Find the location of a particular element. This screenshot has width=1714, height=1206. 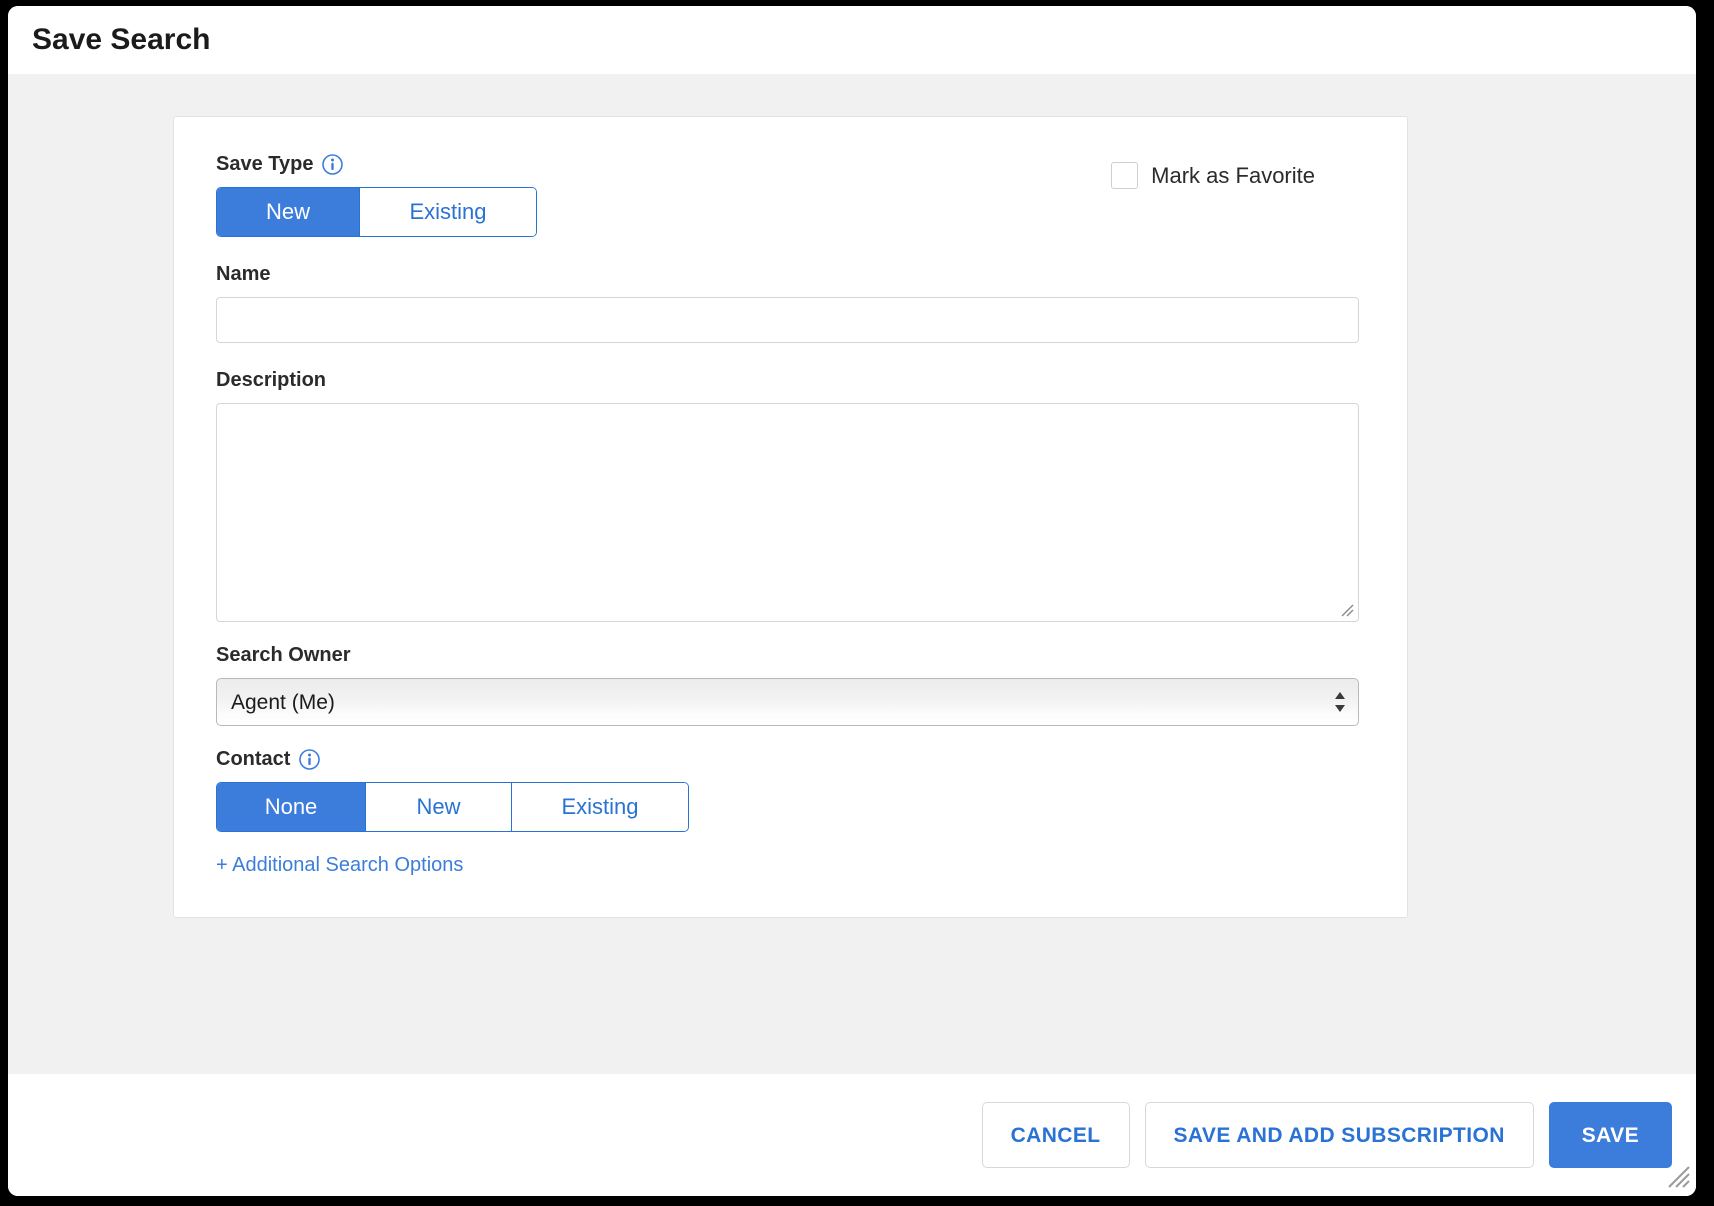

save-type-toggle: New Existing is located at coordinates (376, 212).